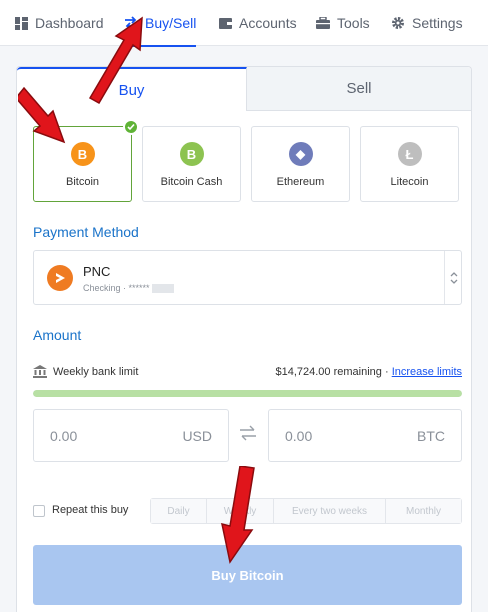 The height and width of the screenshot is (612, 488). What do you see at coordinates (359, 89) in the screenshot?
I see `tab-sell: Sell` at bounding box center [359, 89].